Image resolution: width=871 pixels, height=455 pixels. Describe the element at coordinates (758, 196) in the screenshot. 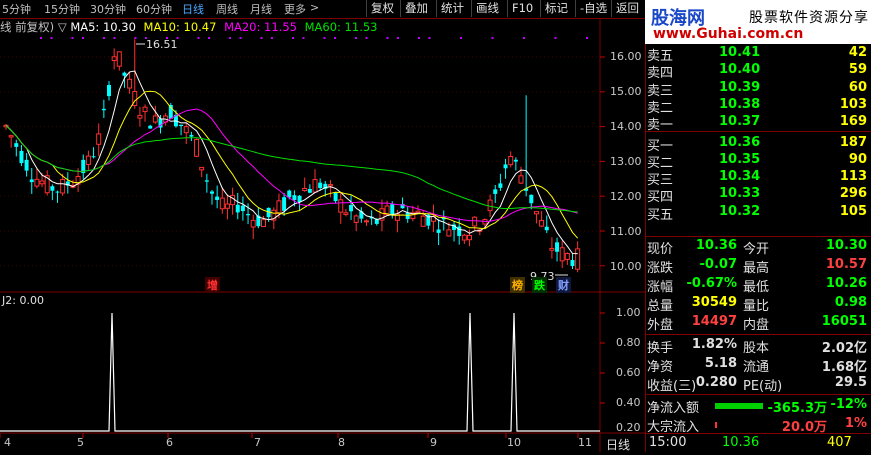

I see `order-book-row: 买四 10.33 296` at that location.